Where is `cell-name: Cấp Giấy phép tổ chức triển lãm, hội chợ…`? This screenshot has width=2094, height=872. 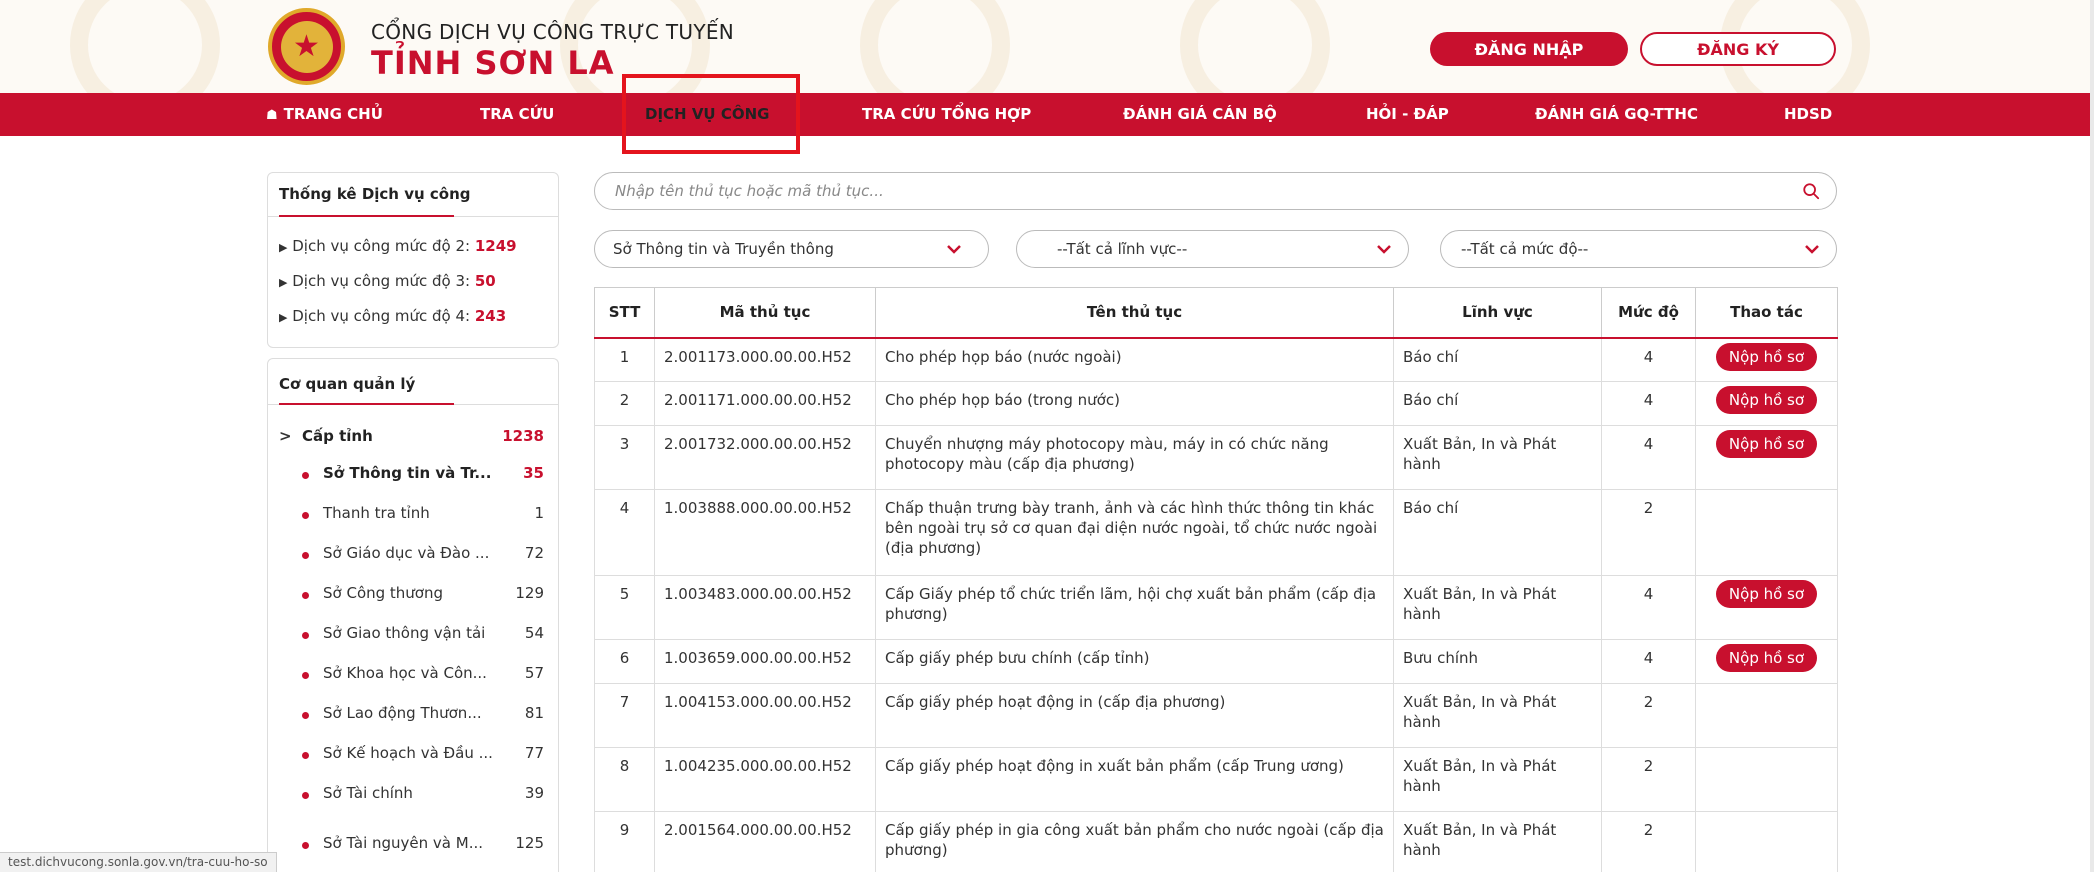
cell-name: Cấp Giấy phép tổ chức triển lãm, hội chợ… is located at coordinates (1134, 607).